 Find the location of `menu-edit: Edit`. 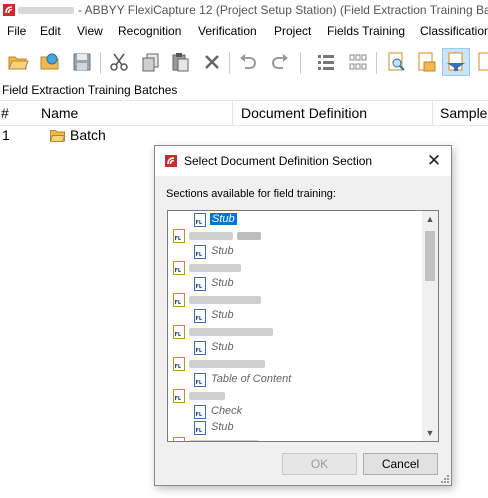

menu-edit: Edit is located at coordinates (50, 31).